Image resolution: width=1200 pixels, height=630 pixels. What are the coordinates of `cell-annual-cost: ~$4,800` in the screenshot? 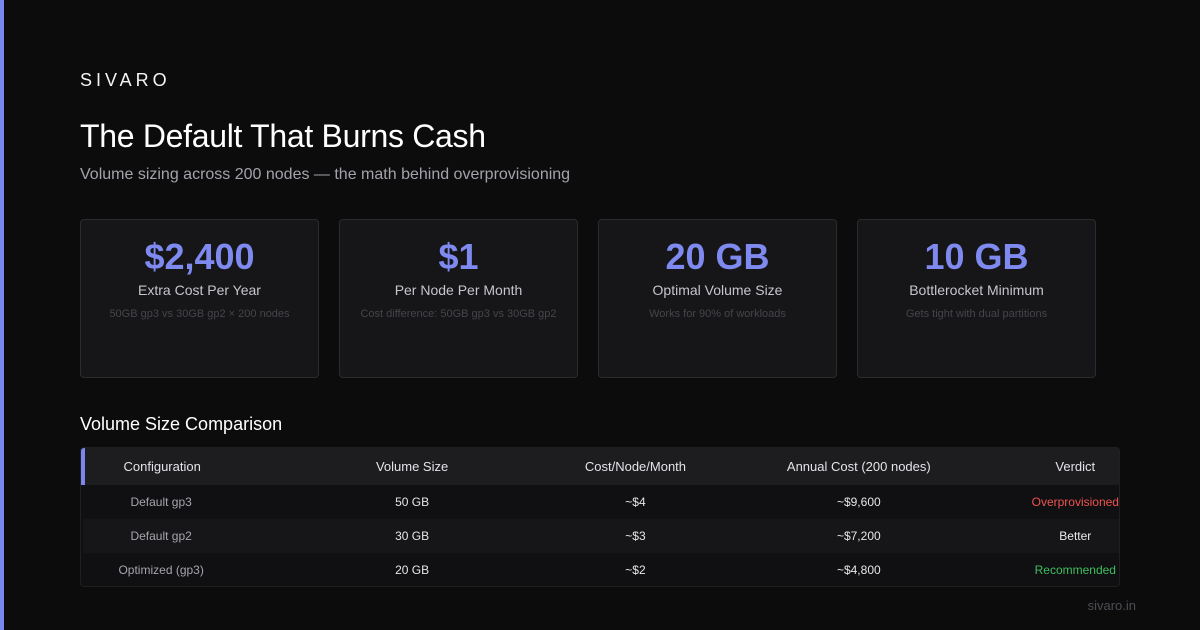 It's located at (858, 570).